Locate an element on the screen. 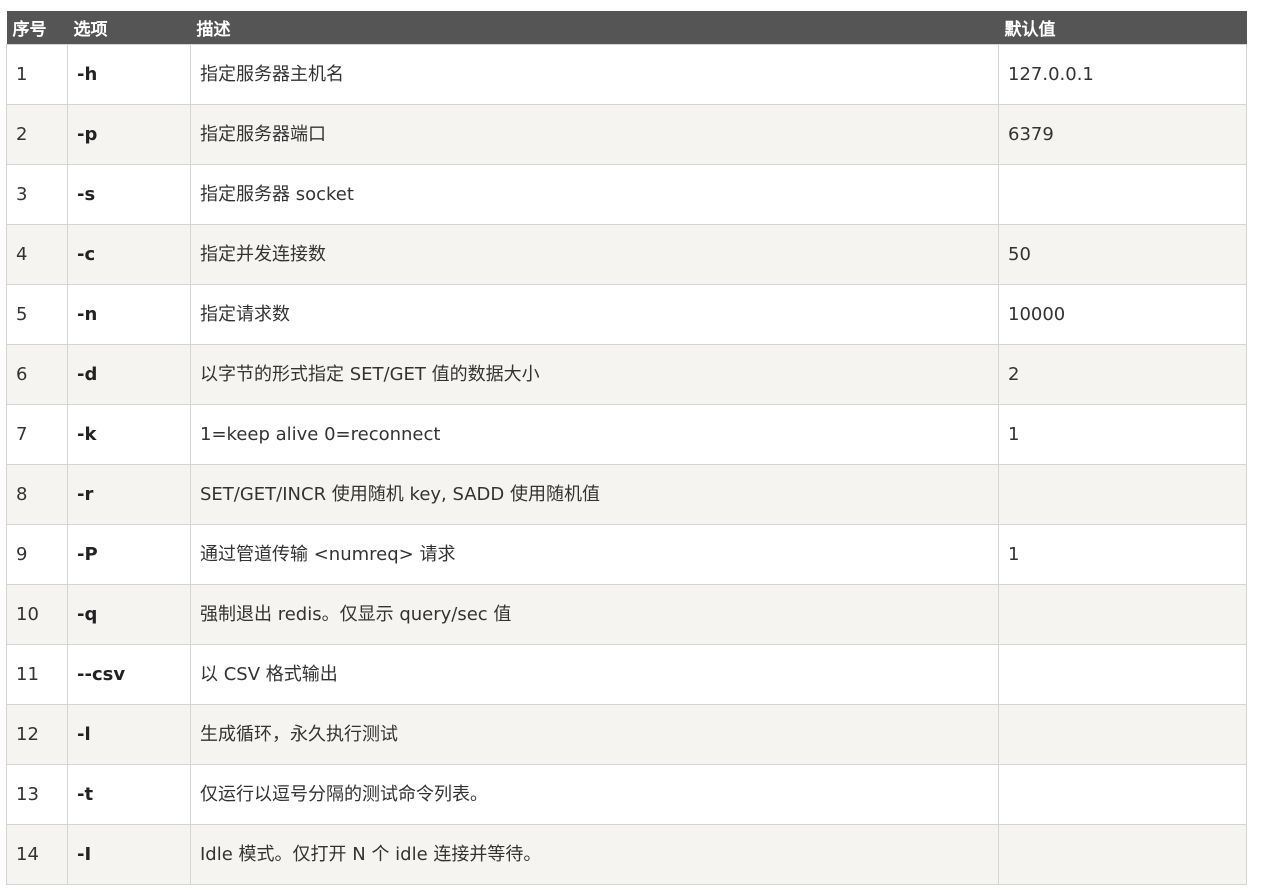 The width and height of the screenshot is (1266, 892). cell-seq: 5 is located at coordinates (37, 314).